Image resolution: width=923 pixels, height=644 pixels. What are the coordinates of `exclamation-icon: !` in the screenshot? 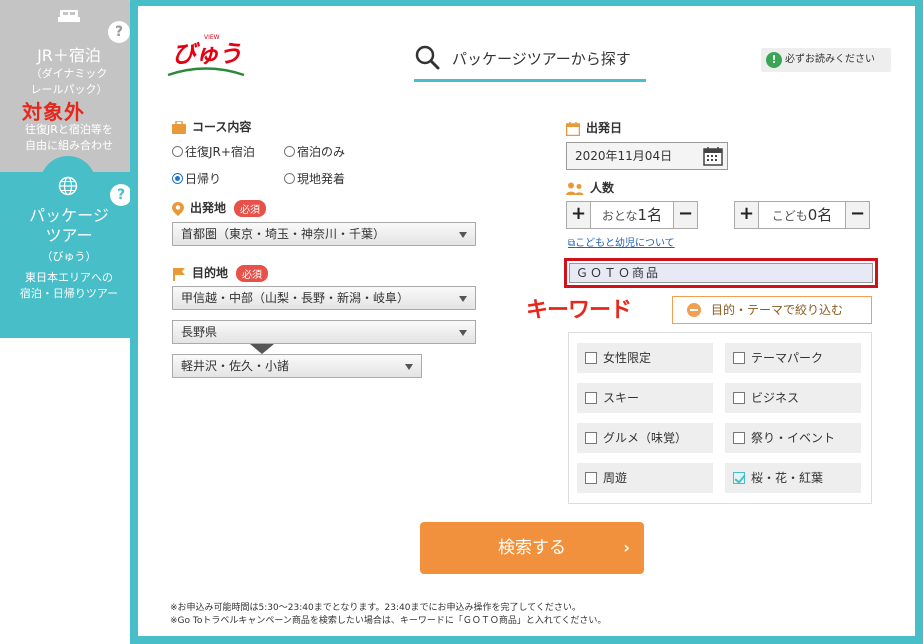 It's located at (774, 60).